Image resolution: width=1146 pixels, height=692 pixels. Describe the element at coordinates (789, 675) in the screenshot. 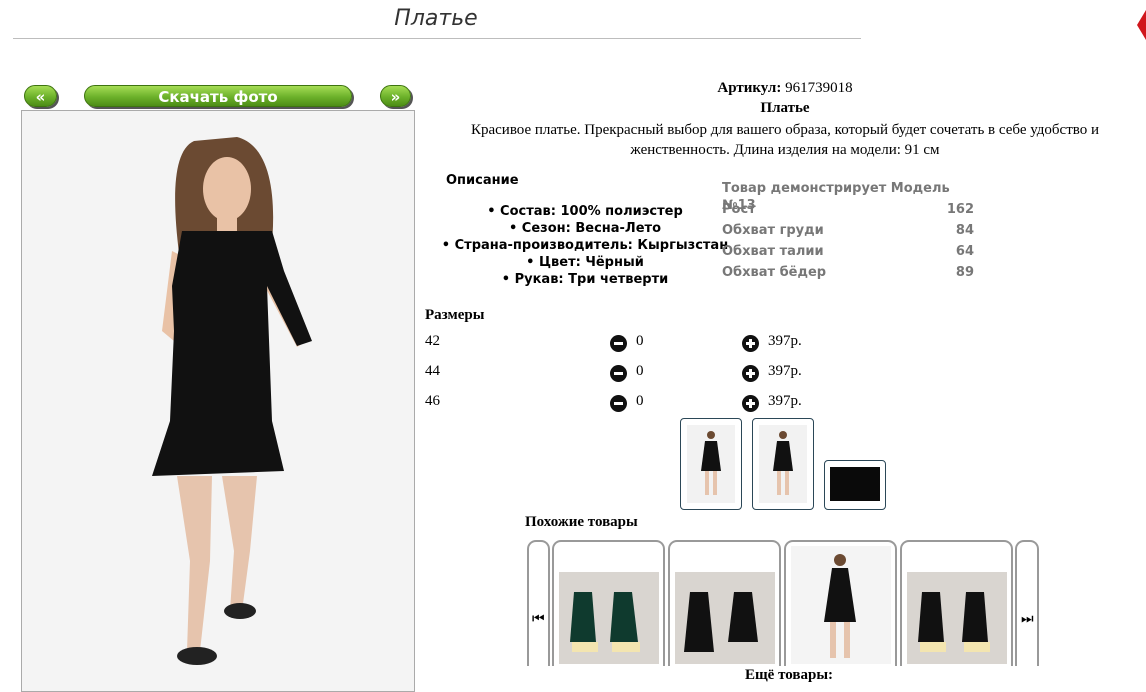

I see `more-products-title: Ещё товары:` at that location.